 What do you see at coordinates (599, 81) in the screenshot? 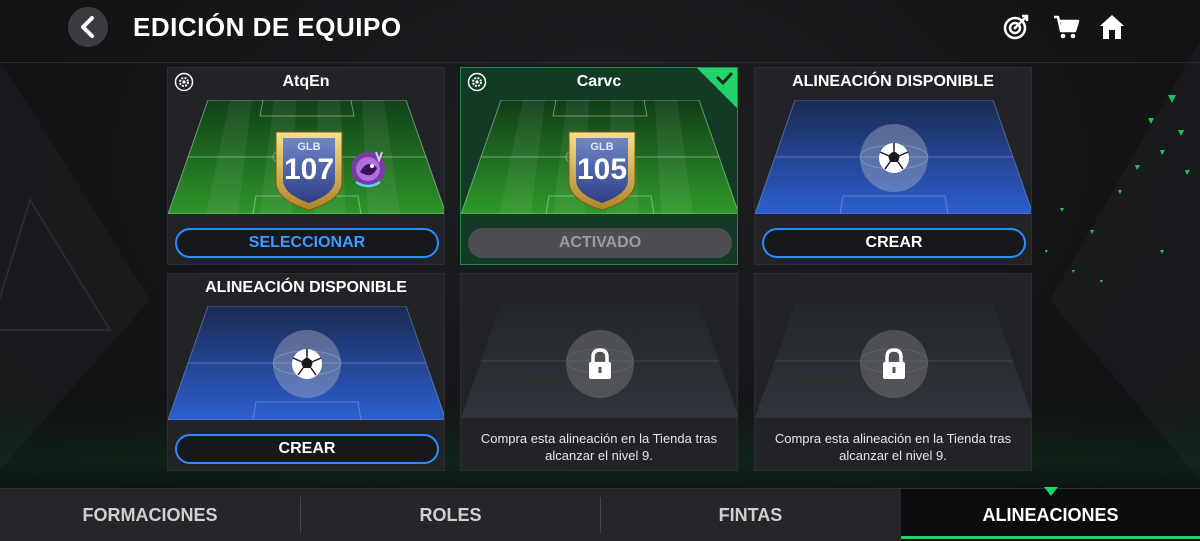
I see `lineup-name: Carvc` at bounding box center [599, 81].